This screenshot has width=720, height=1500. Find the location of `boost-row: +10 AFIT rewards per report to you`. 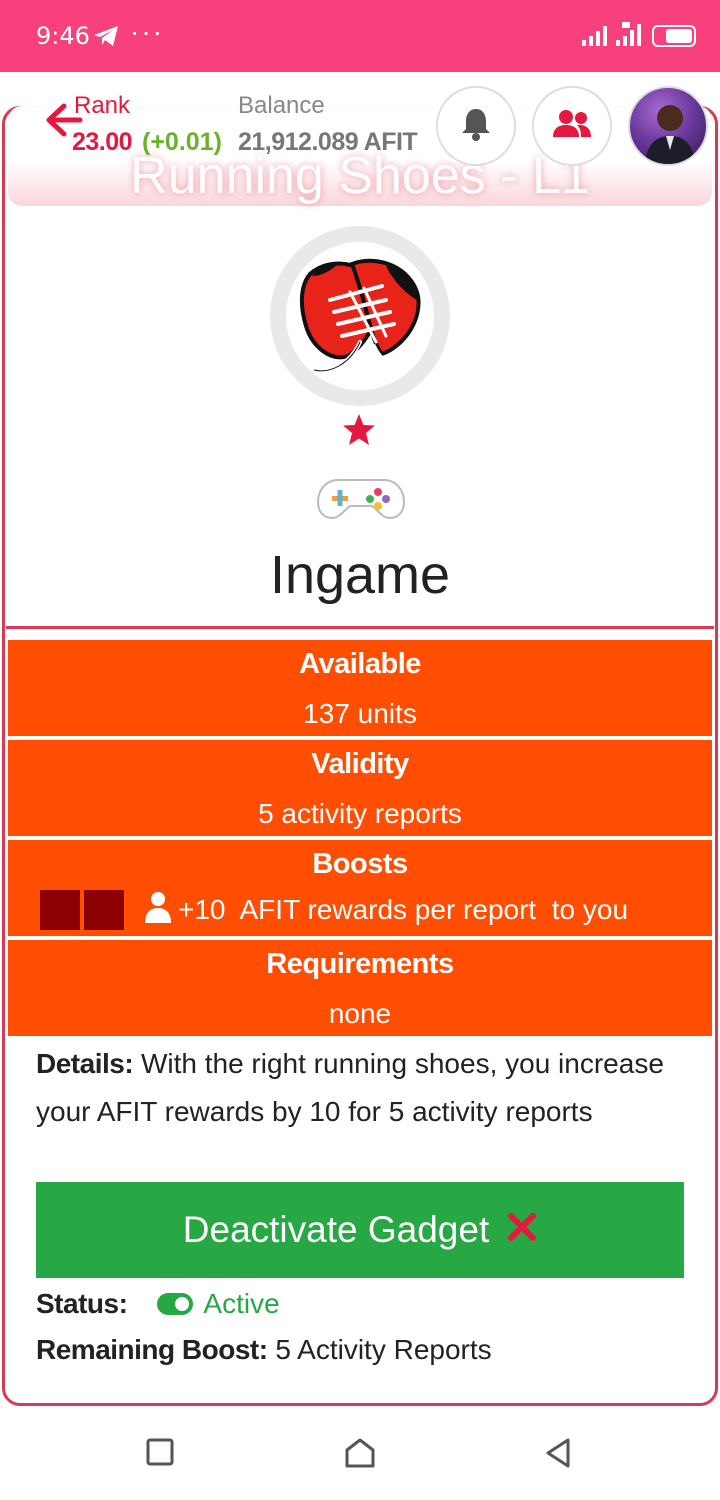

boost-row: +10 AFIT rewards per report to you is located at coordinates (334, 910).